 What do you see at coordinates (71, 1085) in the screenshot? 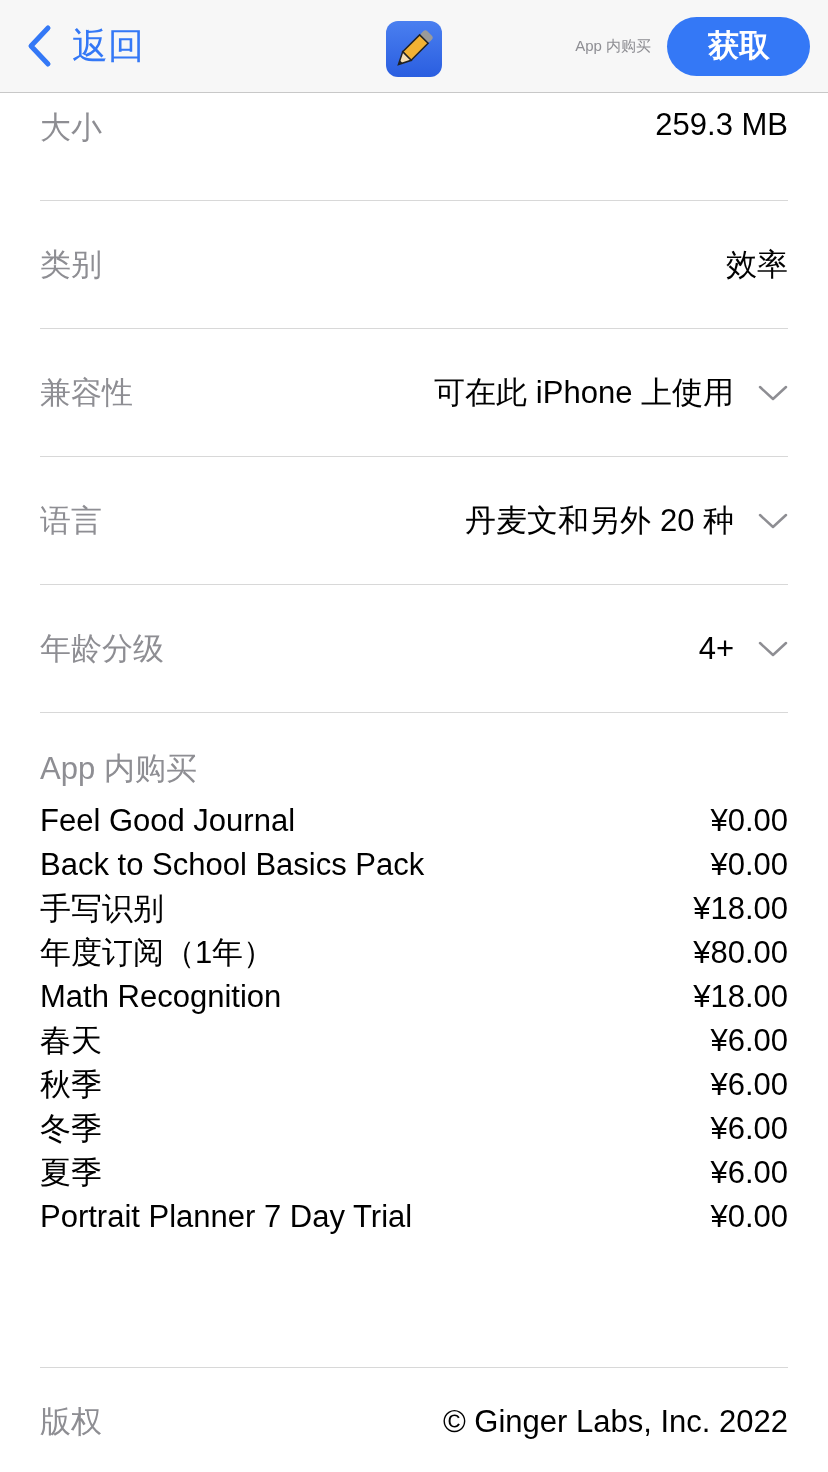
I see `purchase-name: 秋季` at bounding box center [71, 1085].